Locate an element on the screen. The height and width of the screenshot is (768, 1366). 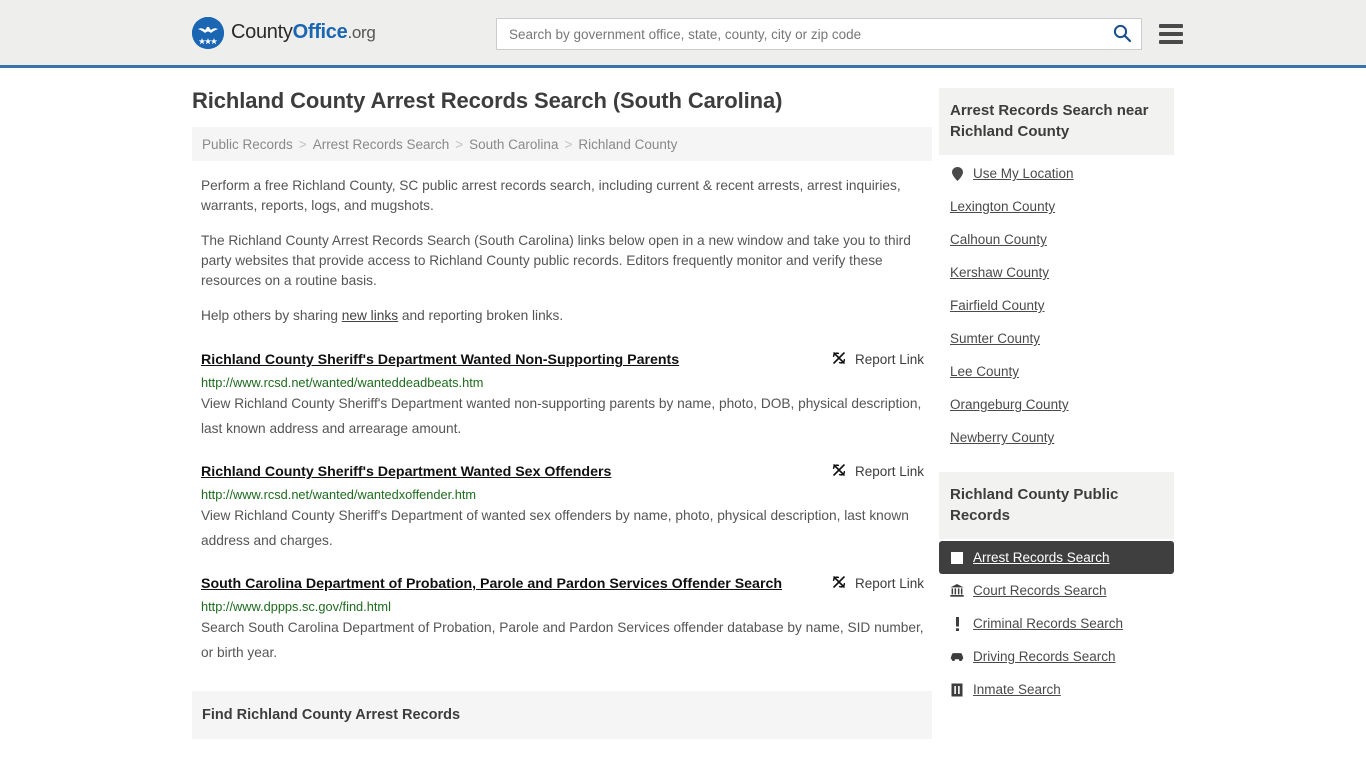
logo-text-office: Office is located at coordinates (320, 32).